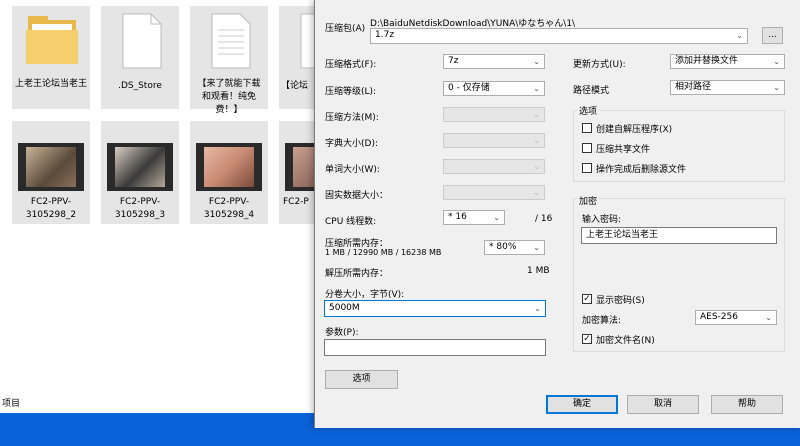 The width and height of the screenshot is (800, 446). What do you see at coordinates (641, 170) in the screenshot?
I see `delete-after-label: 操作完成后删除源文件` at bounding box center [641, 170].